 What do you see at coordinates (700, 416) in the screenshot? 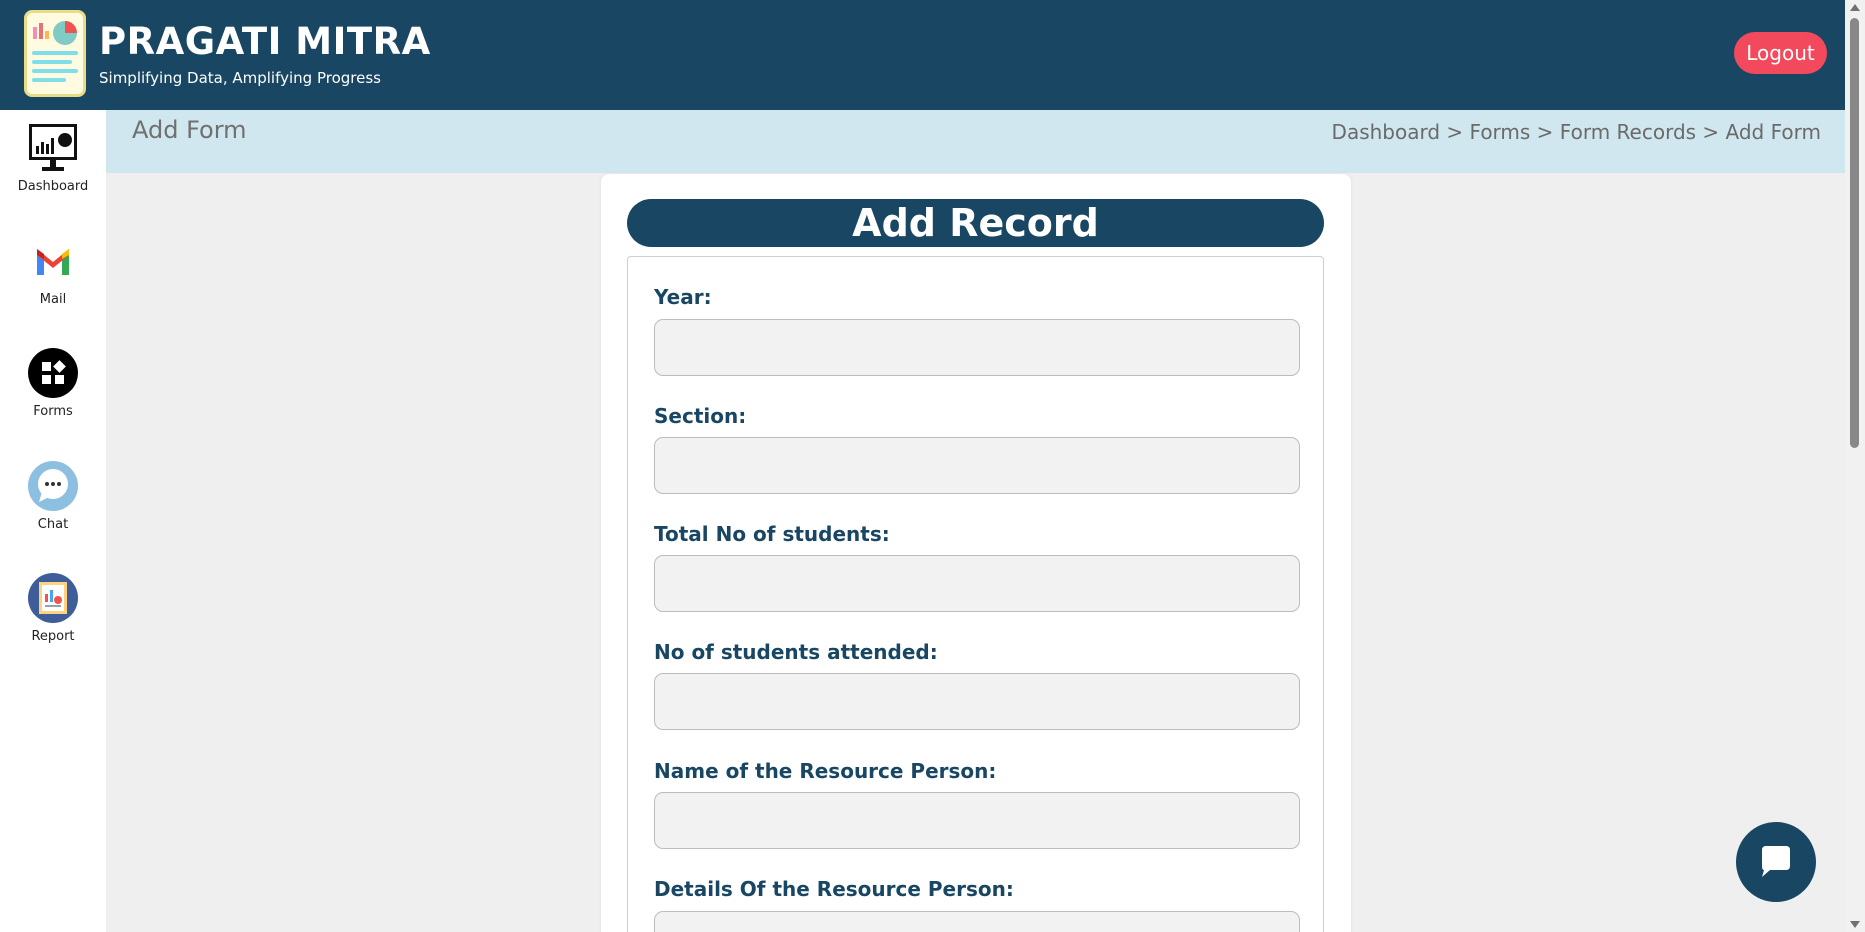
I see `section-label: Section:` at bounding box center [700, 416].